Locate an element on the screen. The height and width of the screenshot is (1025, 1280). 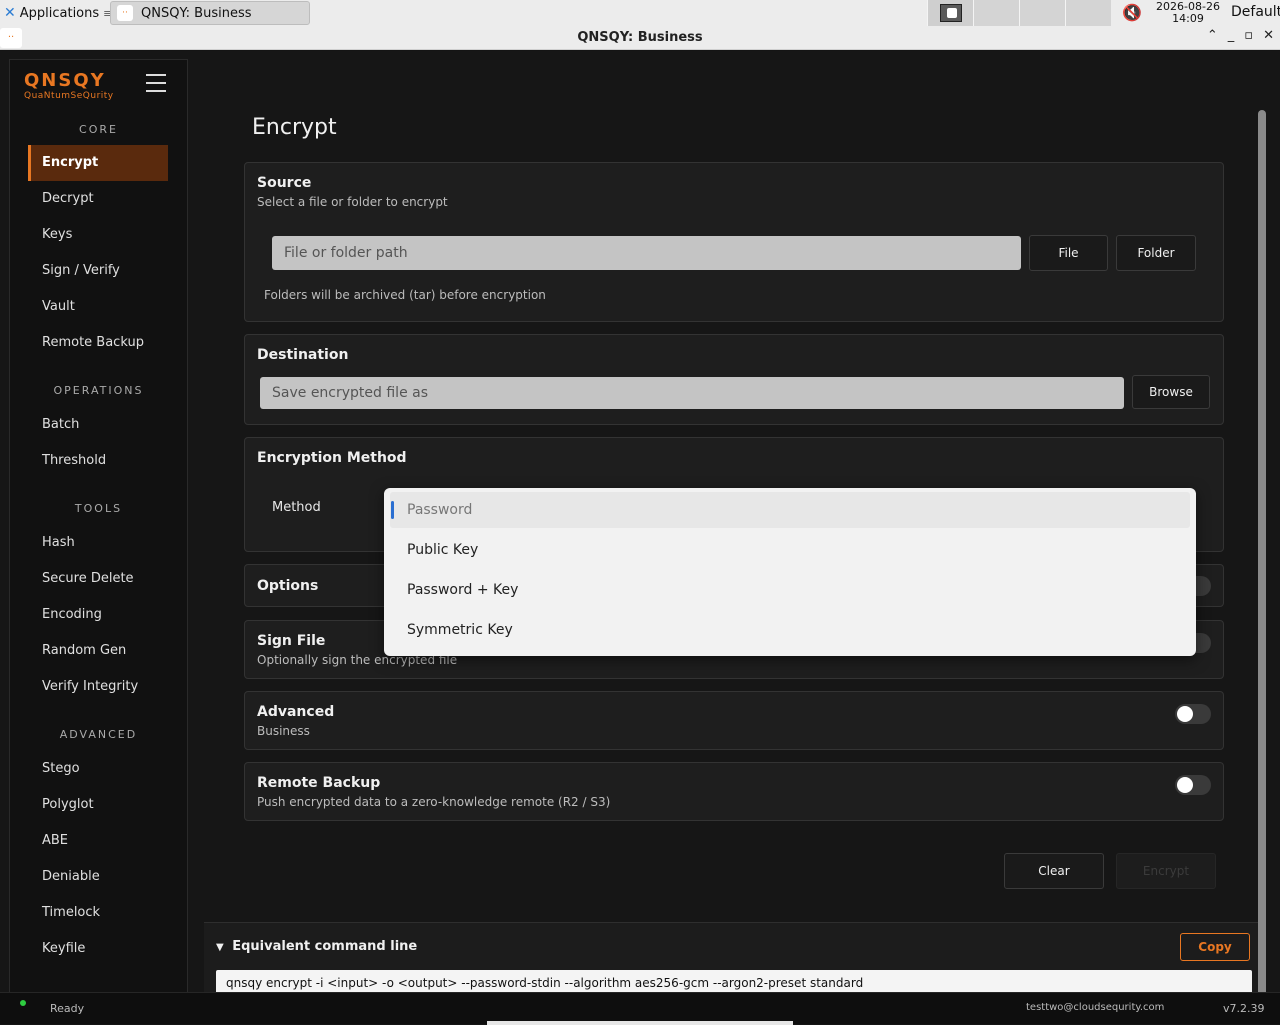
sidebar-item-decrypt: Decrypt is located at coordinates (98, 199).